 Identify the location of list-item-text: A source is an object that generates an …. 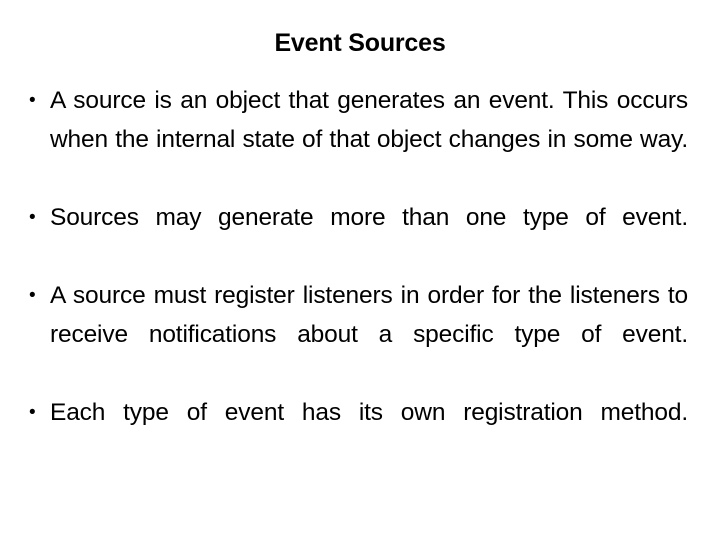
(369, 120).